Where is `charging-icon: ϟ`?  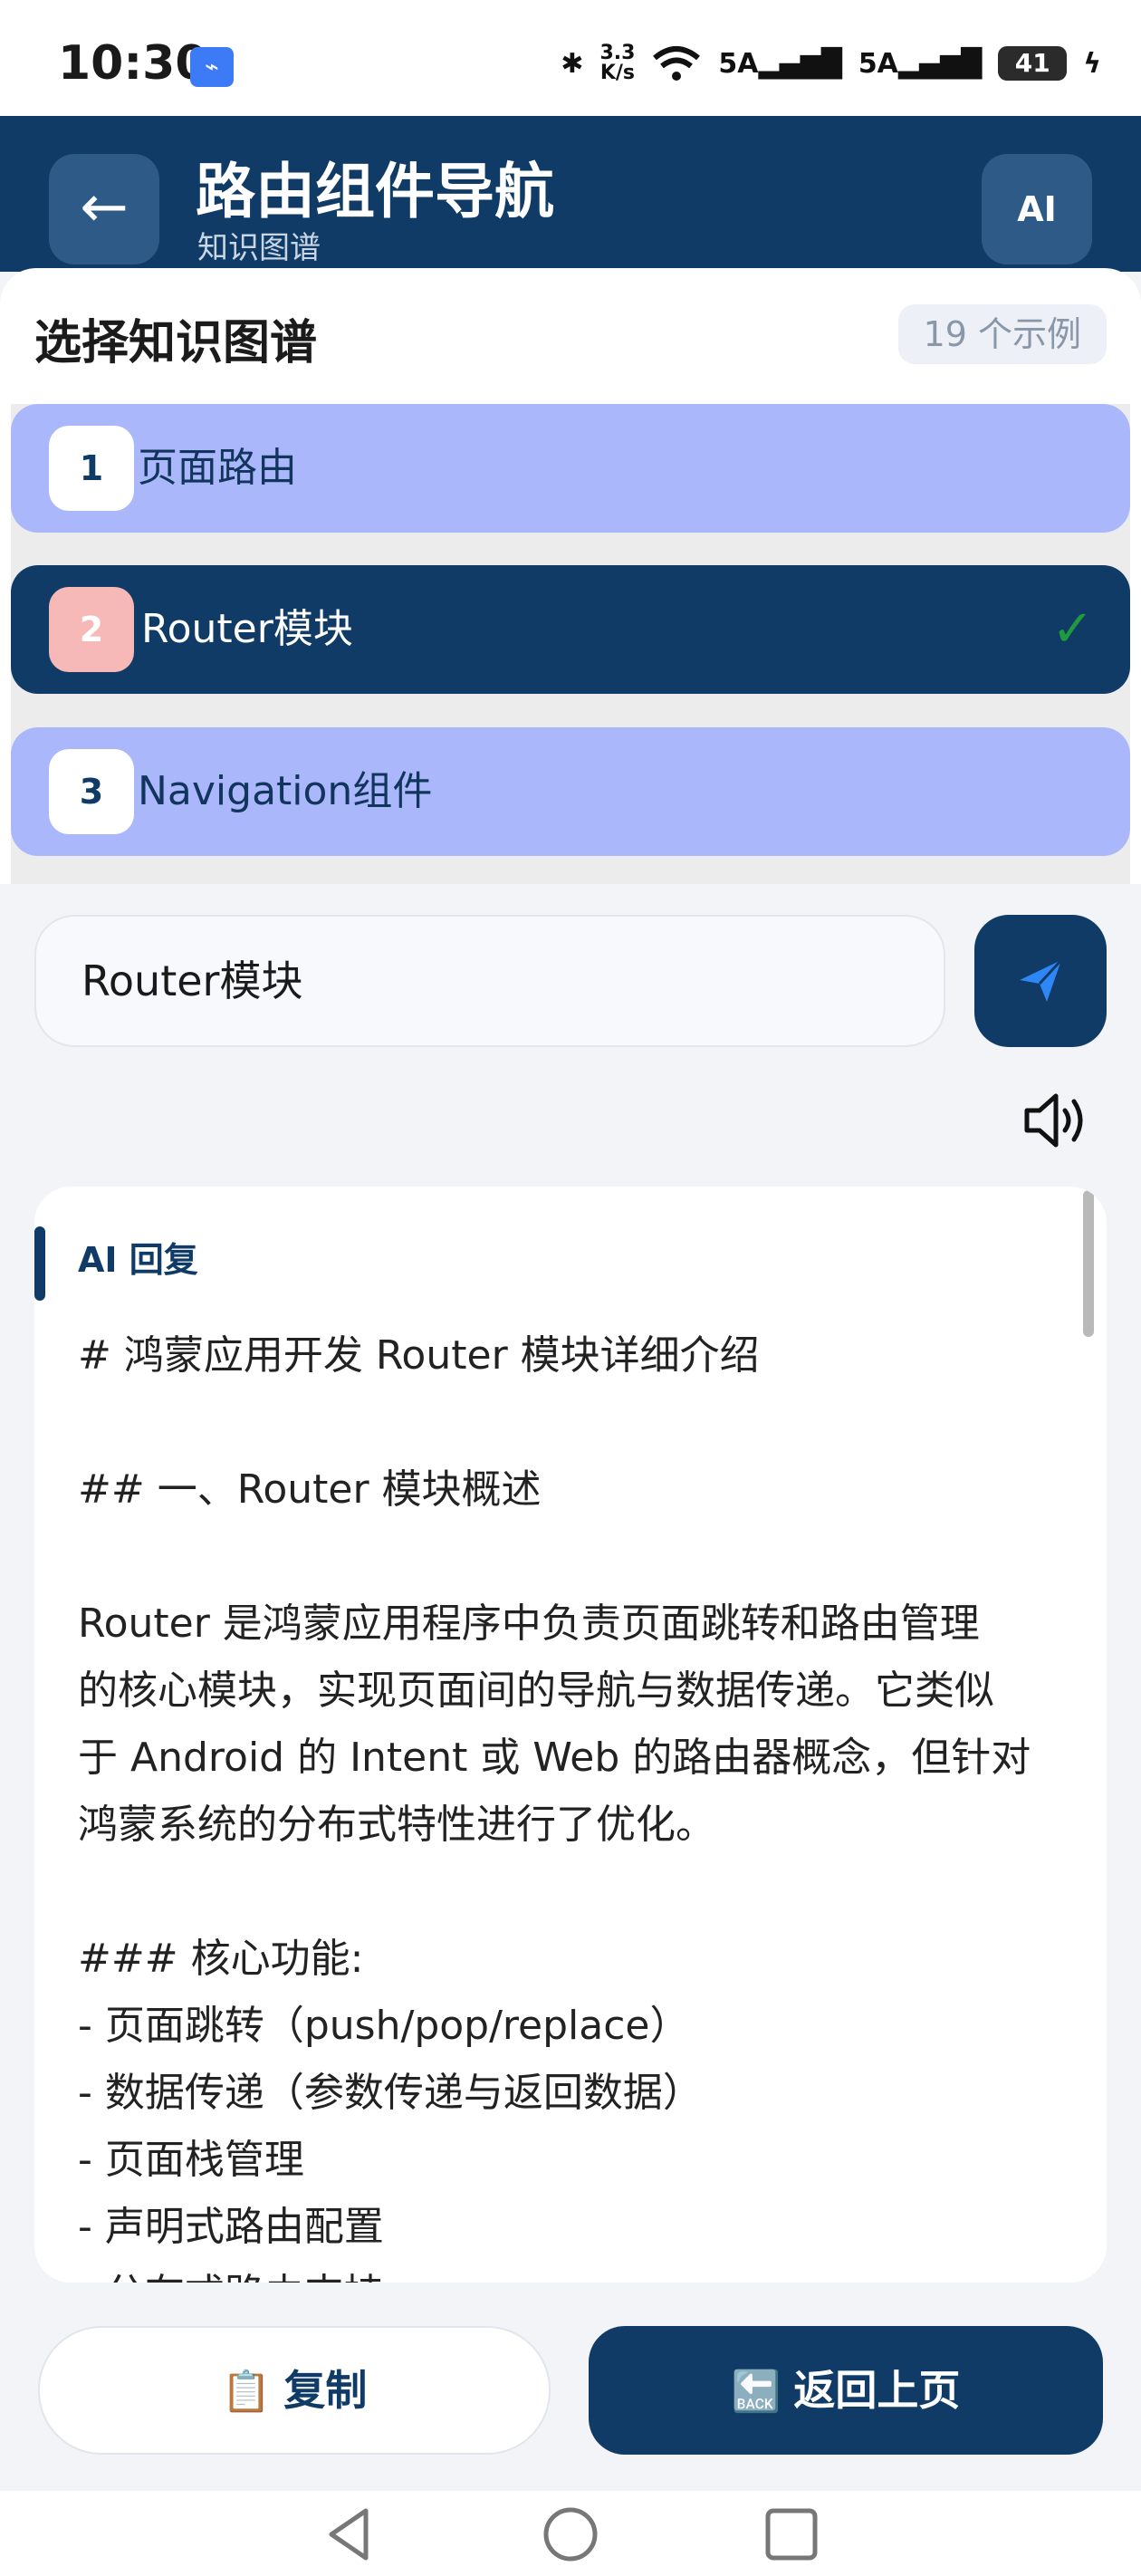
charging-icon: ϟ is located at coordinates (1092, 63).